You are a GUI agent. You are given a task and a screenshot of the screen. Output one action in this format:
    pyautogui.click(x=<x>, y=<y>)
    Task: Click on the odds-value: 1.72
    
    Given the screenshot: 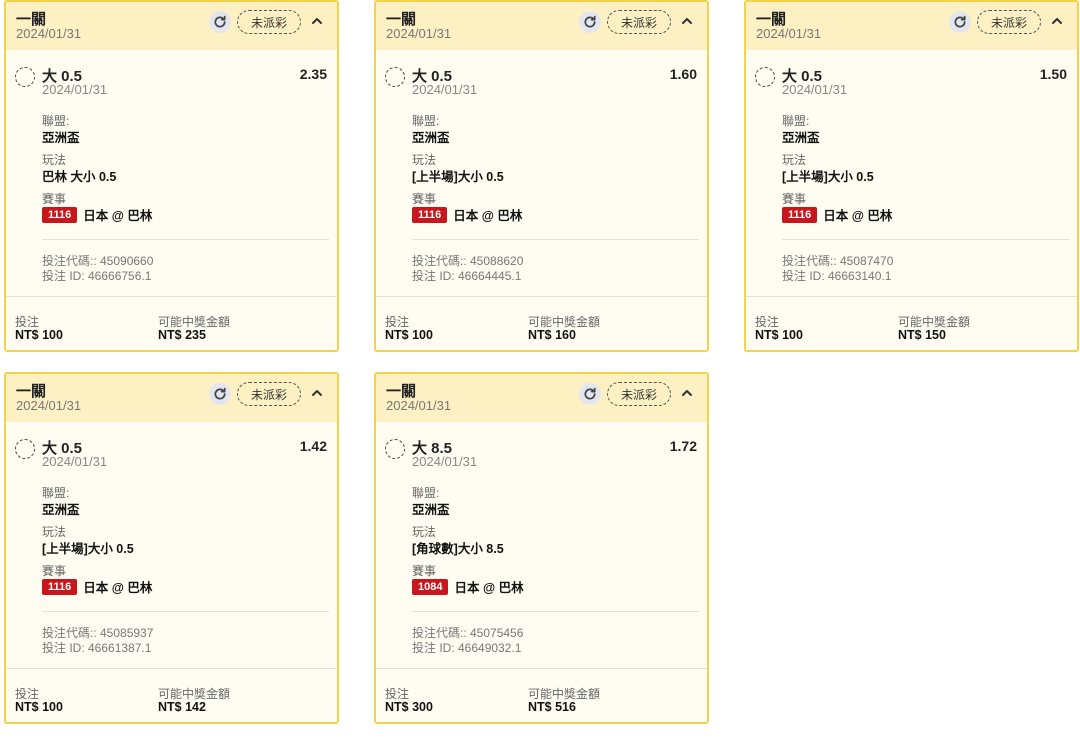 What is the action you would take?
    pyautogui.click(x=683, y=446)
    